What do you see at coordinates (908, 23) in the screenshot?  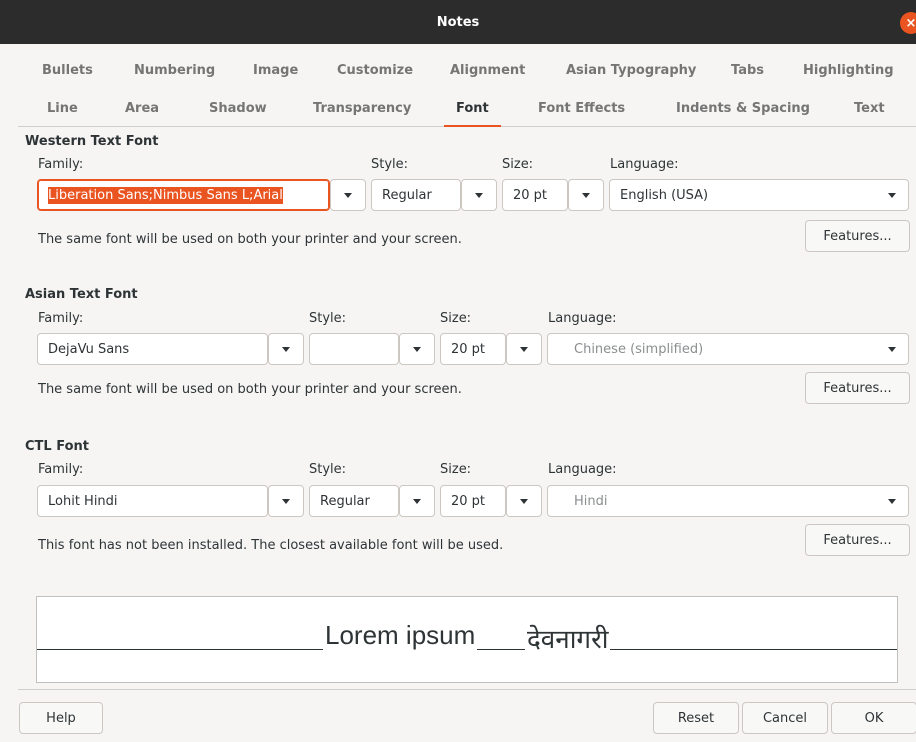 I see `close-icon: ×` at bounding box center [908, 23].